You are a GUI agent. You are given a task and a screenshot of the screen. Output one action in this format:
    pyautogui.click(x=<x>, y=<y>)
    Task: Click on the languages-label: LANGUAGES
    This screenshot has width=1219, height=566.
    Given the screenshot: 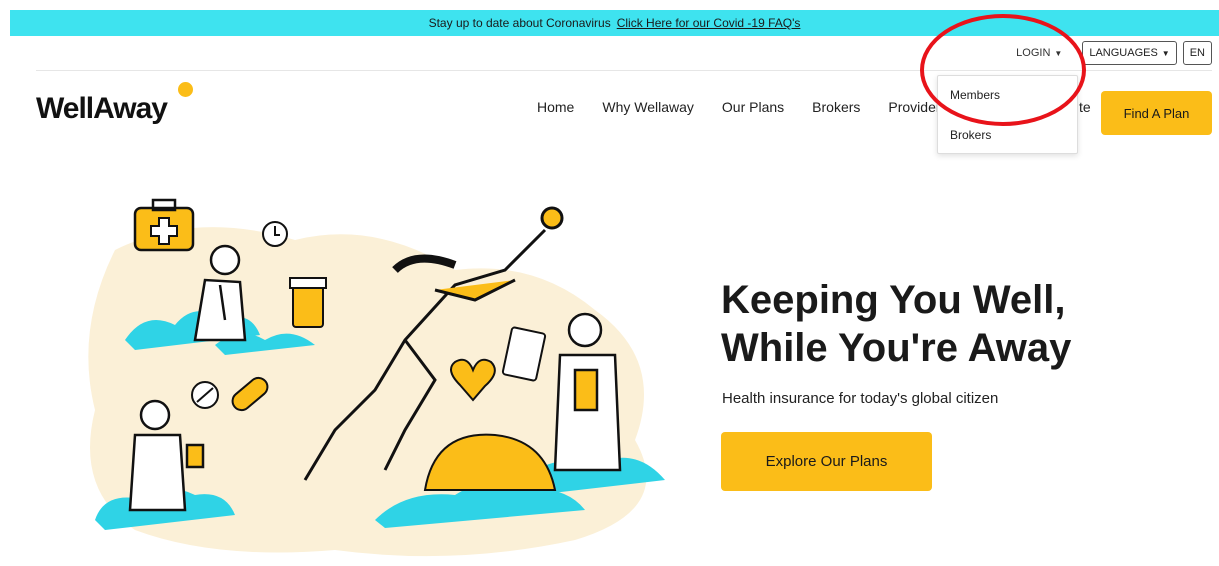 What is the action you would take?
    pyautogui.click(x=1123, y=53)
    